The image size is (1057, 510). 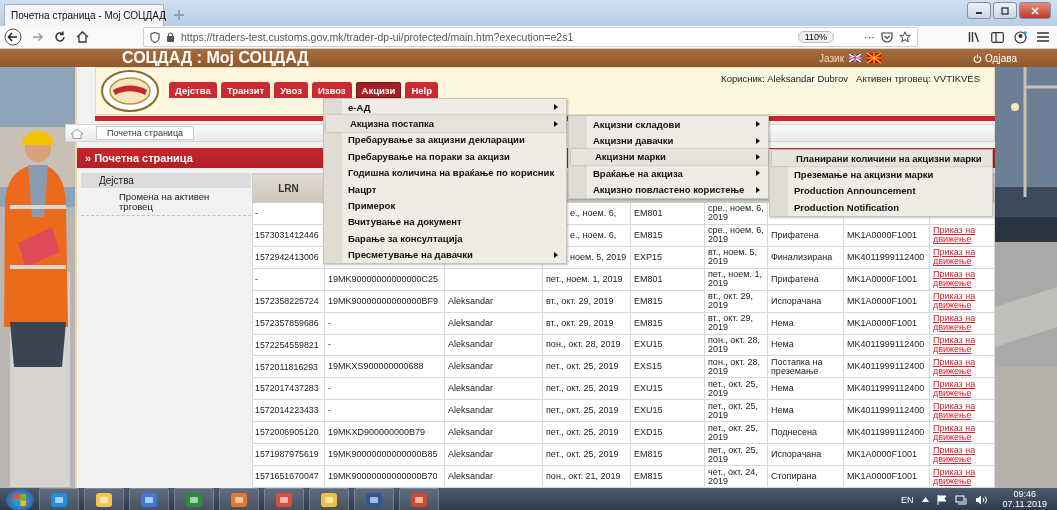 I want to click on menu-item: Вчитување на документ, so click(x=445, y=222).